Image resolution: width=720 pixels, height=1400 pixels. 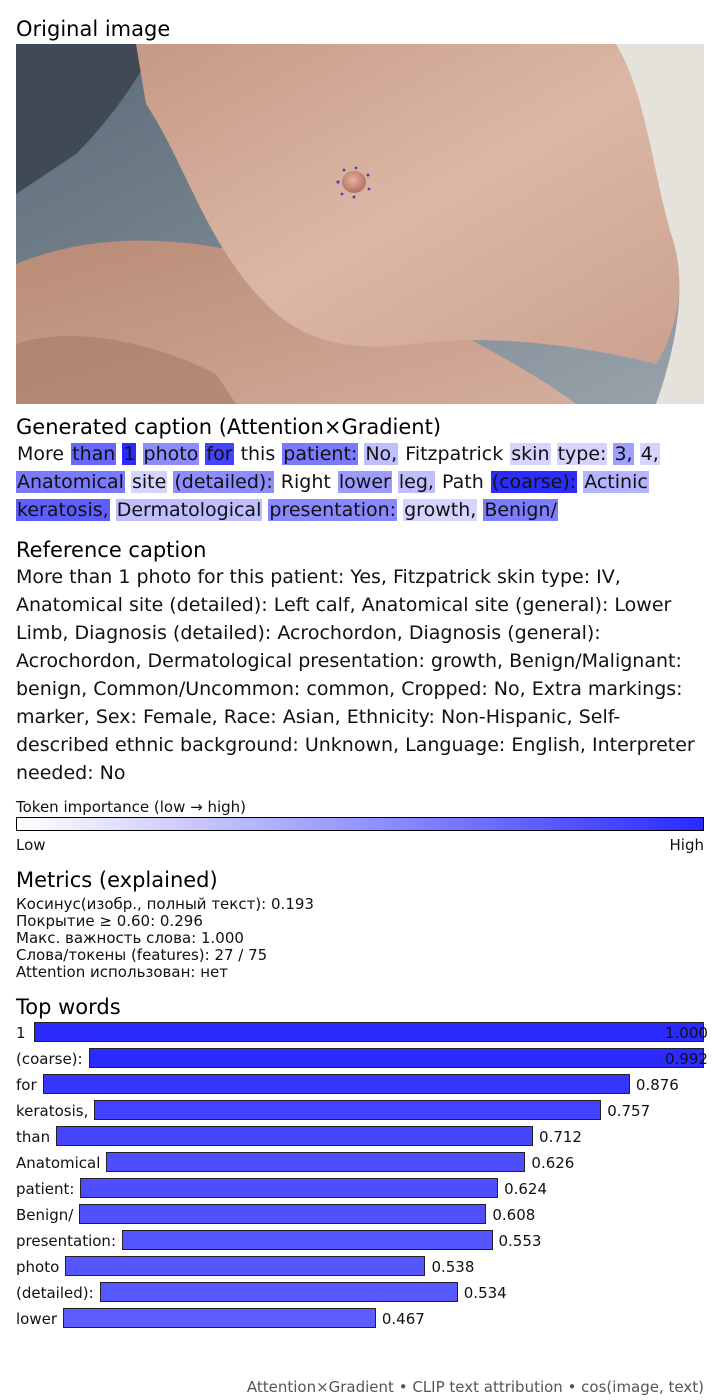 I want to click on bar-row: Benign/0.608, so click(x=360, y=1216).